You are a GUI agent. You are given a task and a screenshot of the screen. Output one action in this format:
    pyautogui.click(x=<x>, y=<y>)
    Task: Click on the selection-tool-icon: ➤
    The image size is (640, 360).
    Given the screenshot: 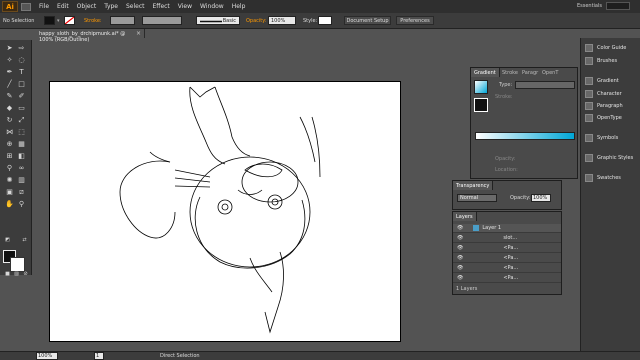 What is the action you would take?
    pyautogui.click(x=9, y=48)
    